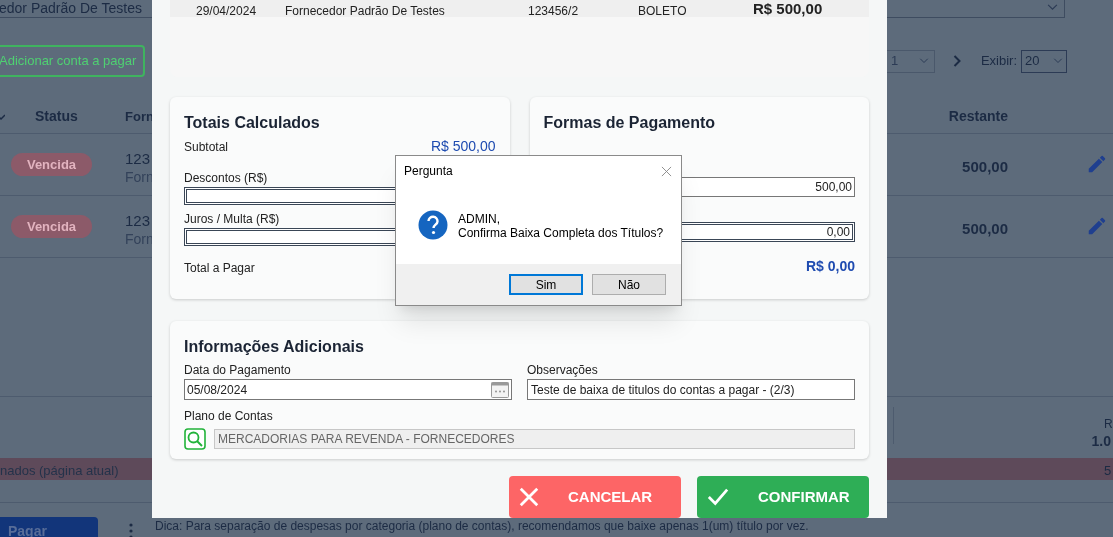  What do you see at coordinates (131, 530) in the screenshot?
I see `more-icon` at bounding box center [131, 530].